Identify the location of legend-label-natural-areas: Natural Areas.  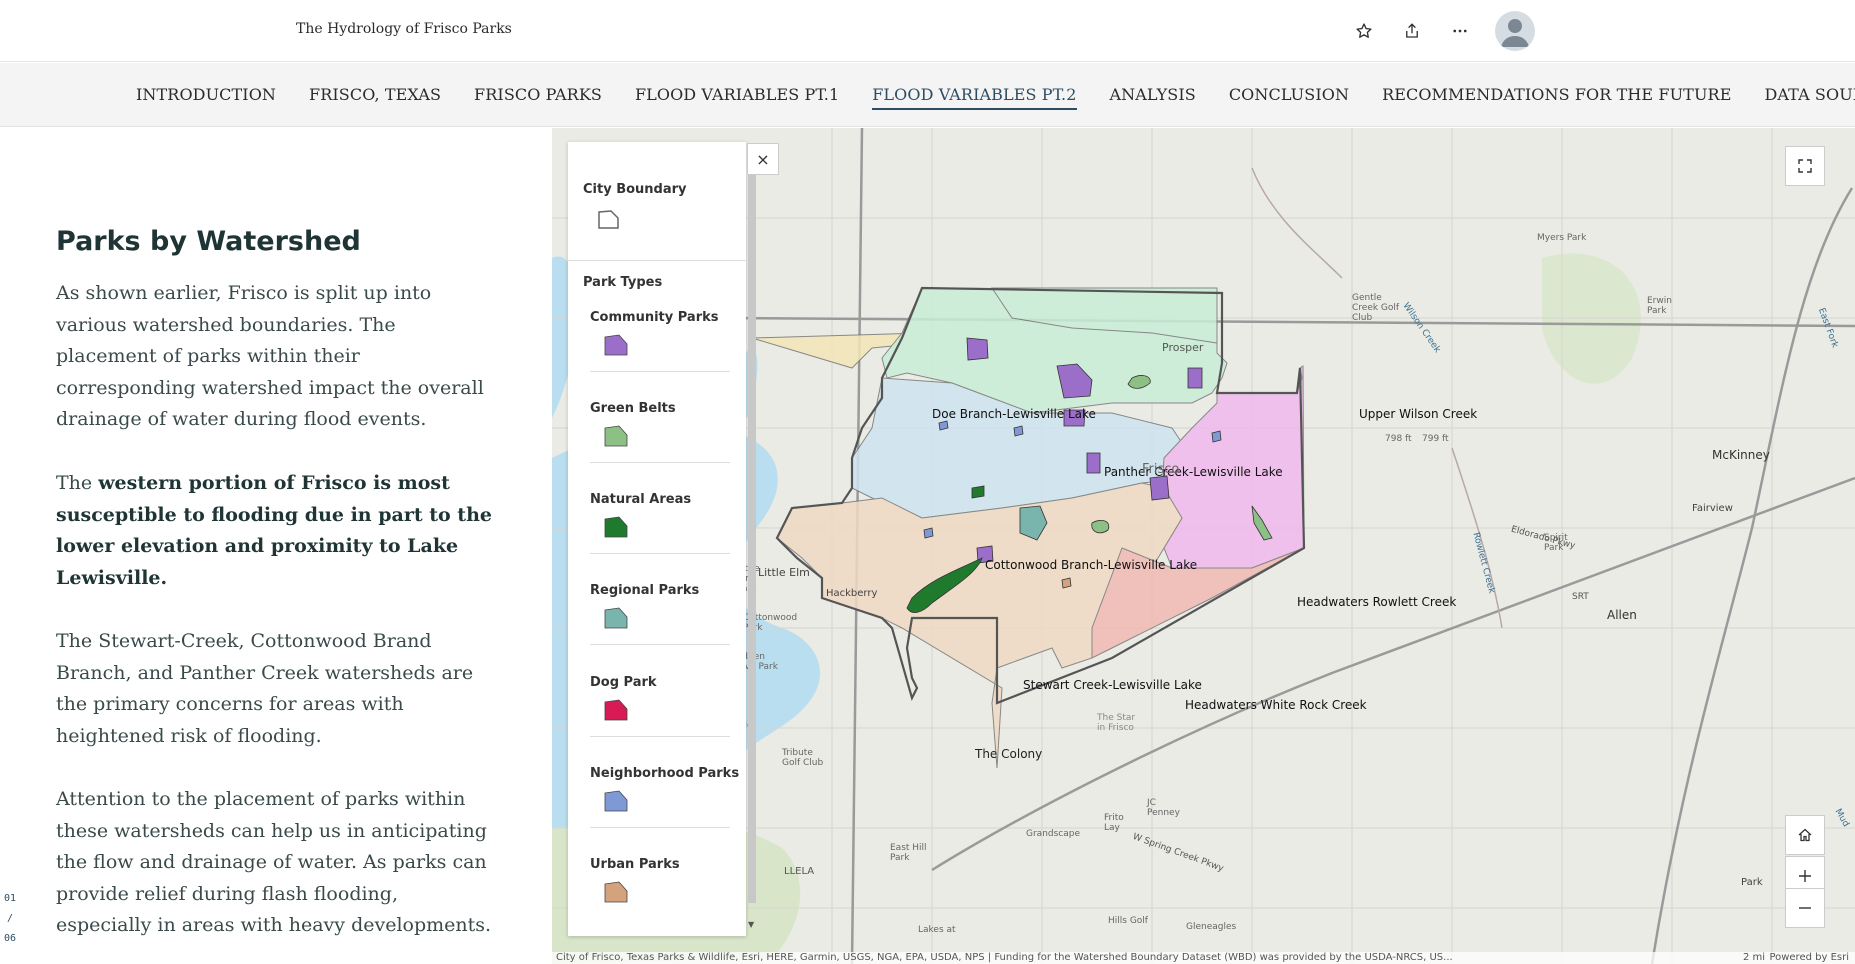
(641, 499).